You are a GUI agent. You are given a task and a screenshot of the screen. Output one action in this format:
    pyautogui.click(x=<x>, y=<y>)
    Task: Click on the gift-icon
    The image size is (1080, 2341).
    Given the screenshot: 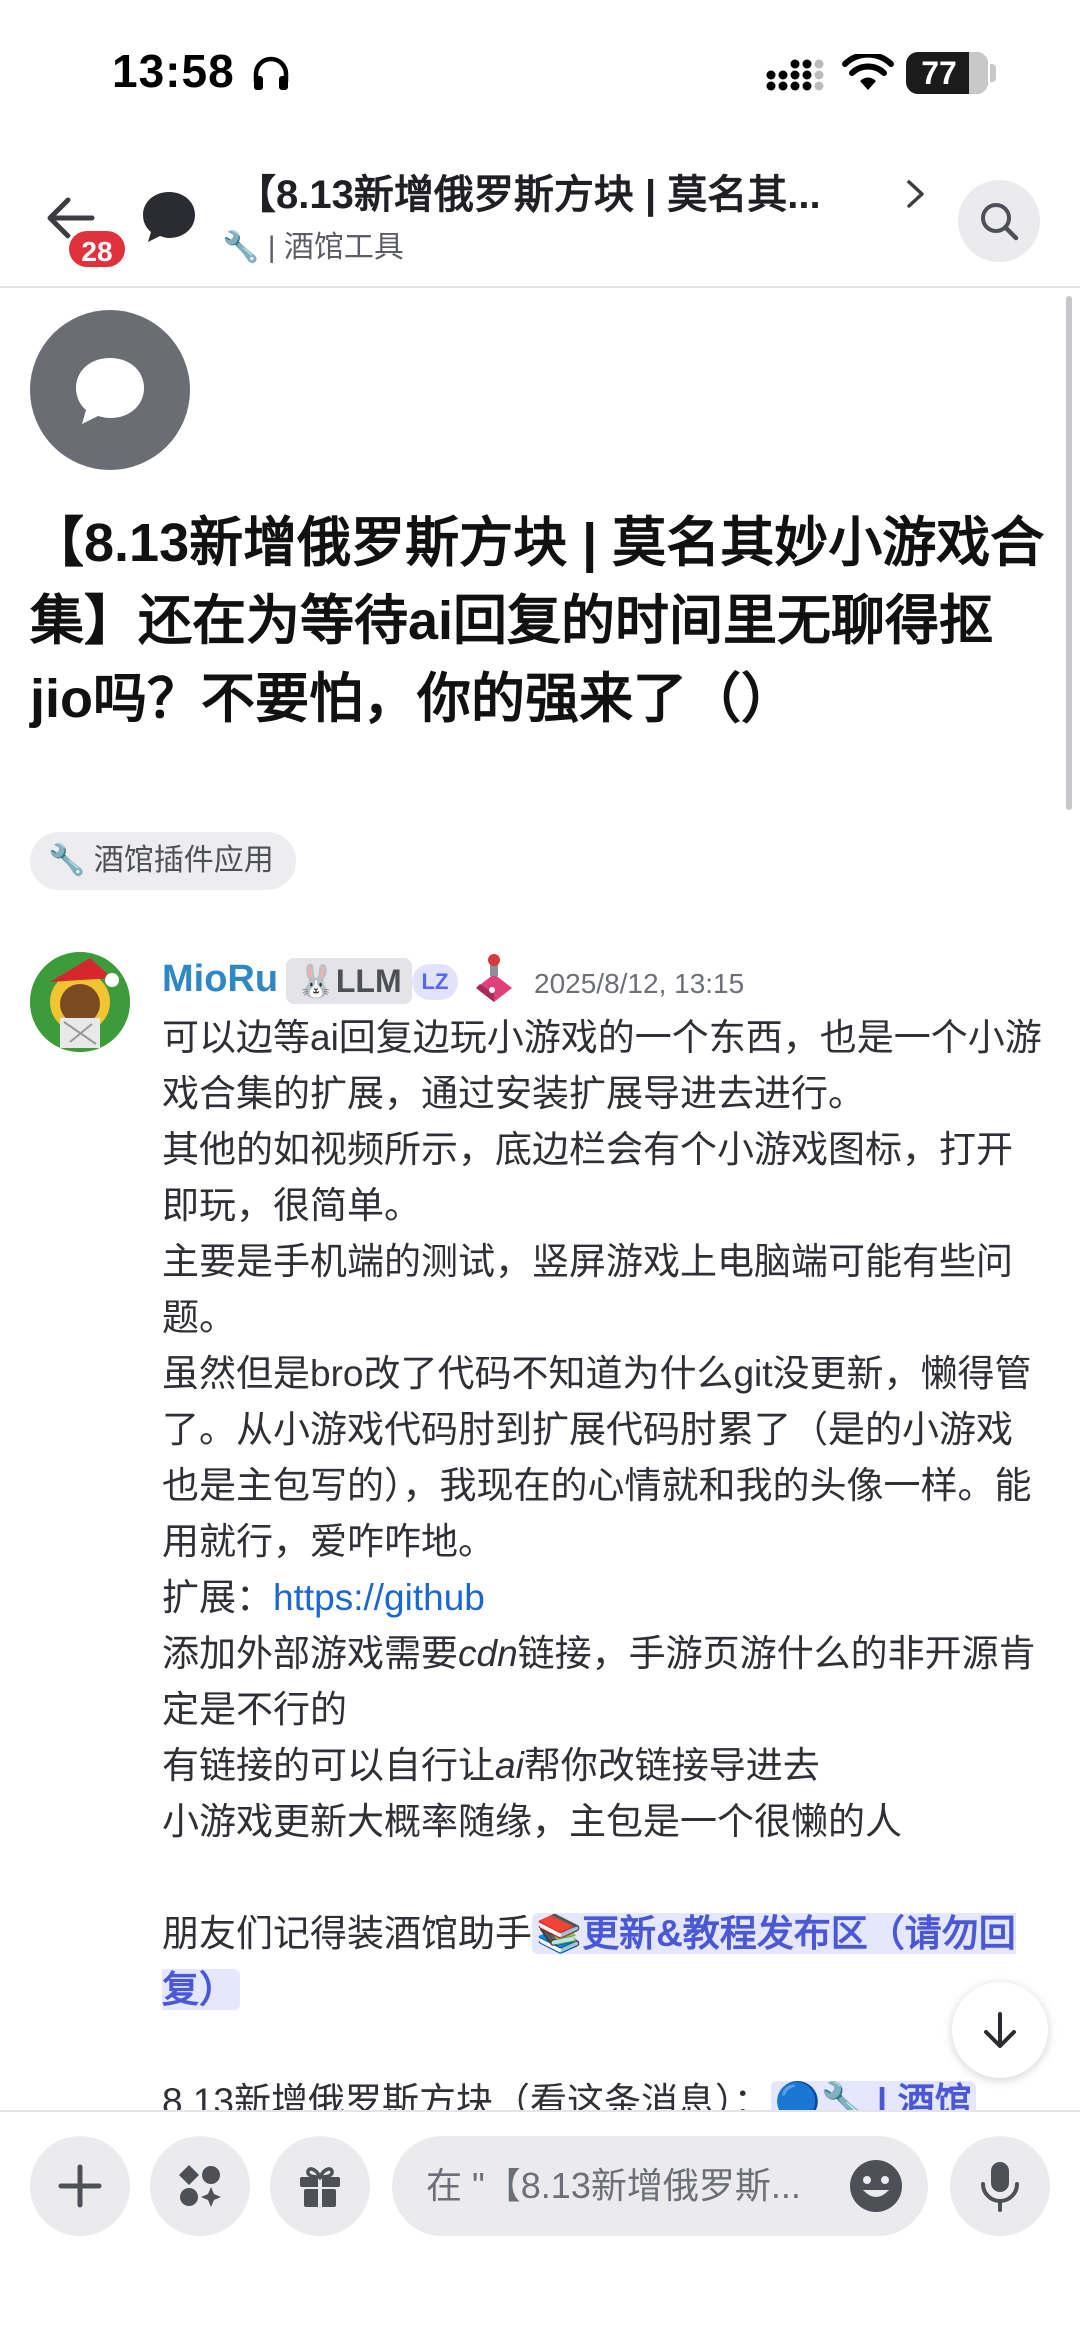 What is the action you would take?
    pyautogui.click(x=320, y=2187)
    